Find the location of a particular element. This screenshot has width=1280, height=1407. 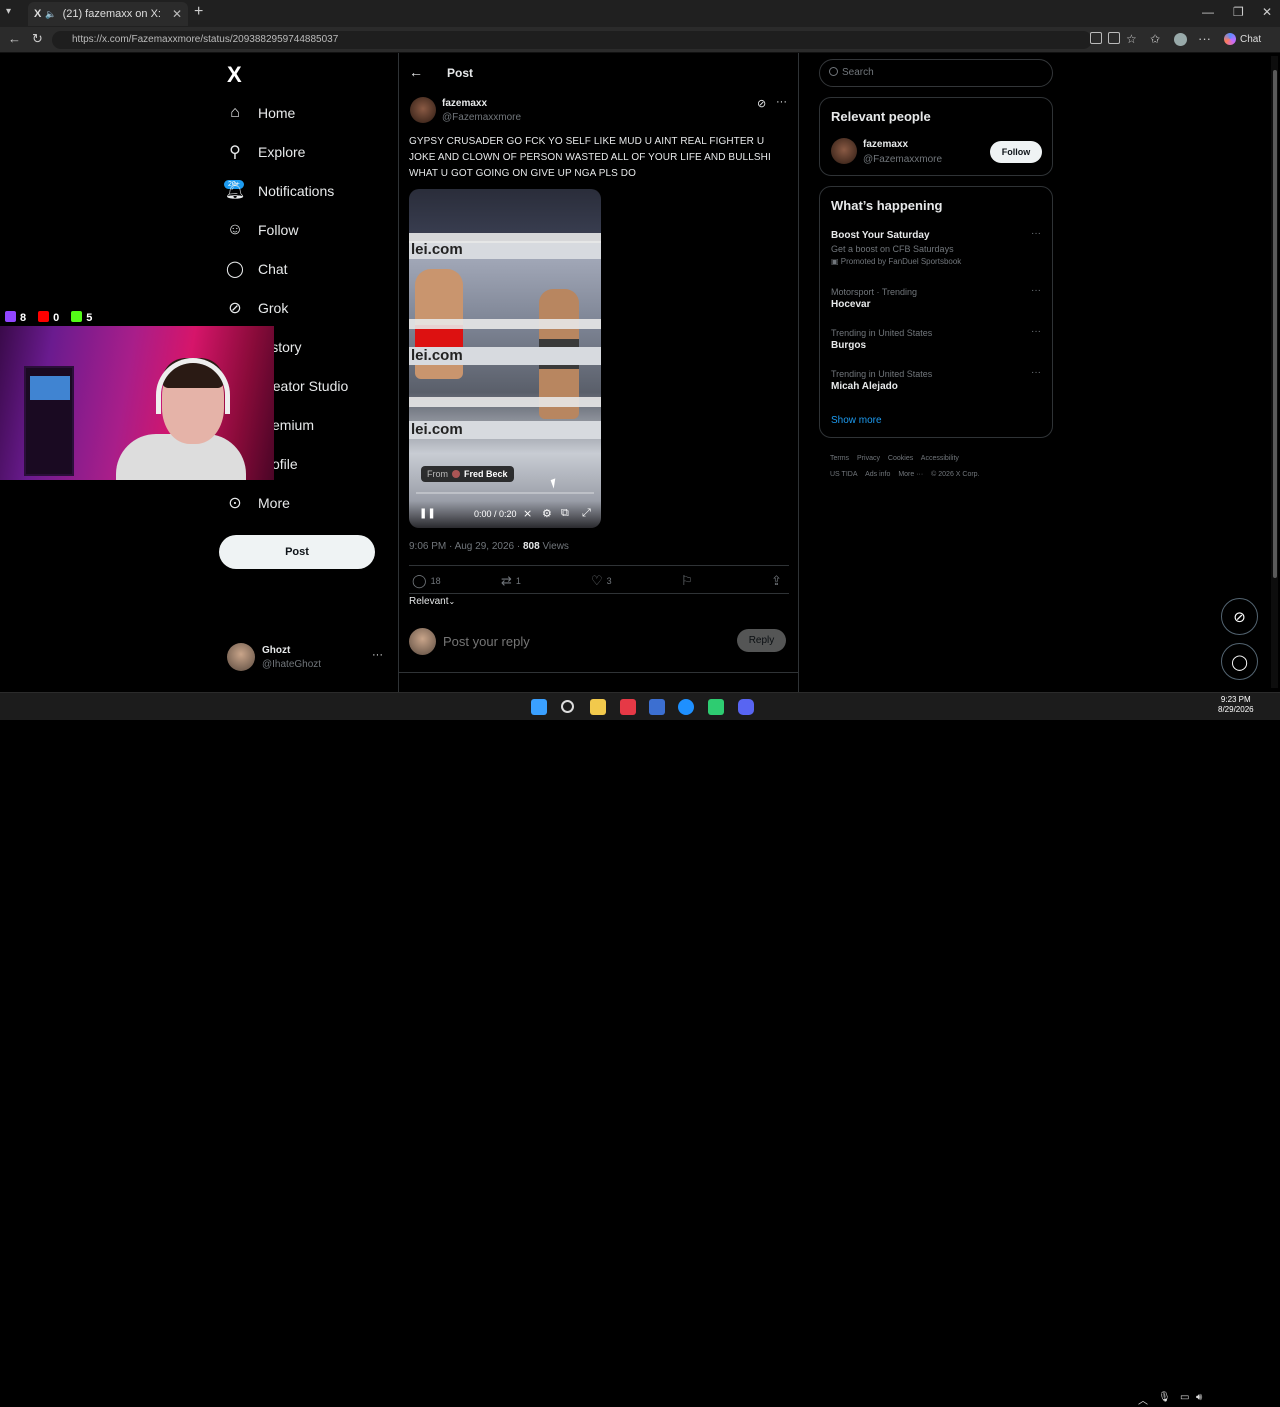

ring-rope is located at coordinates (505, 324).